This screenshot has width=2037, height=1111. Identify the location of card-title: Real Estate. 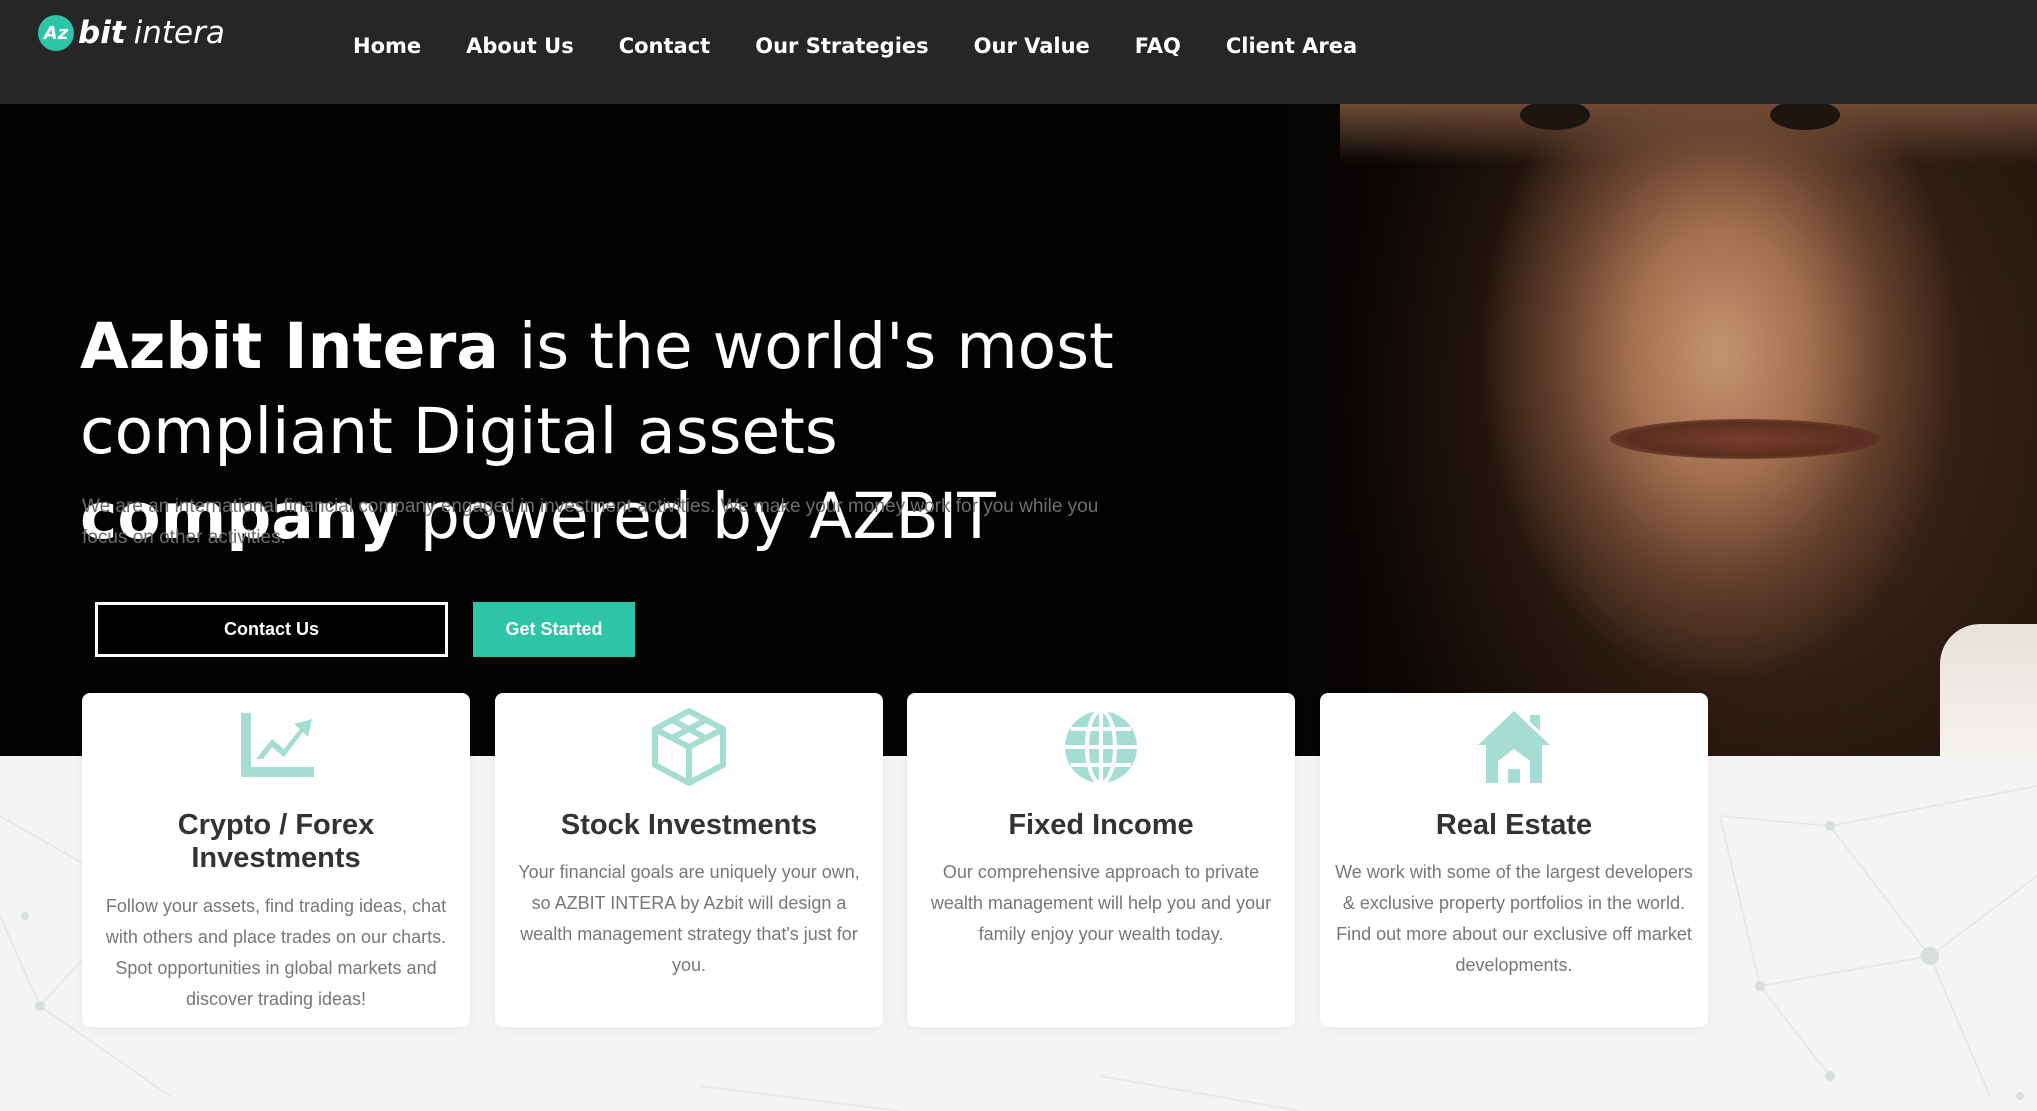
(1514, 825).